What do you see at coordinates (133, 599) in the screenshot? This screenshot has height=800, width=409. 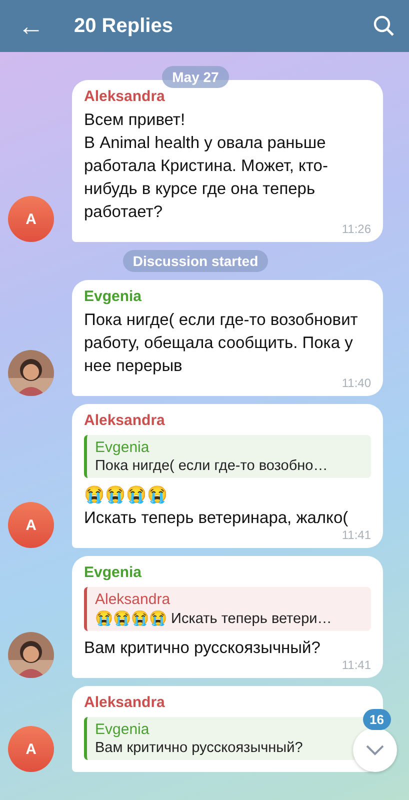 I see `quote-author: Aleksandra` at bounding box center [133, 599].